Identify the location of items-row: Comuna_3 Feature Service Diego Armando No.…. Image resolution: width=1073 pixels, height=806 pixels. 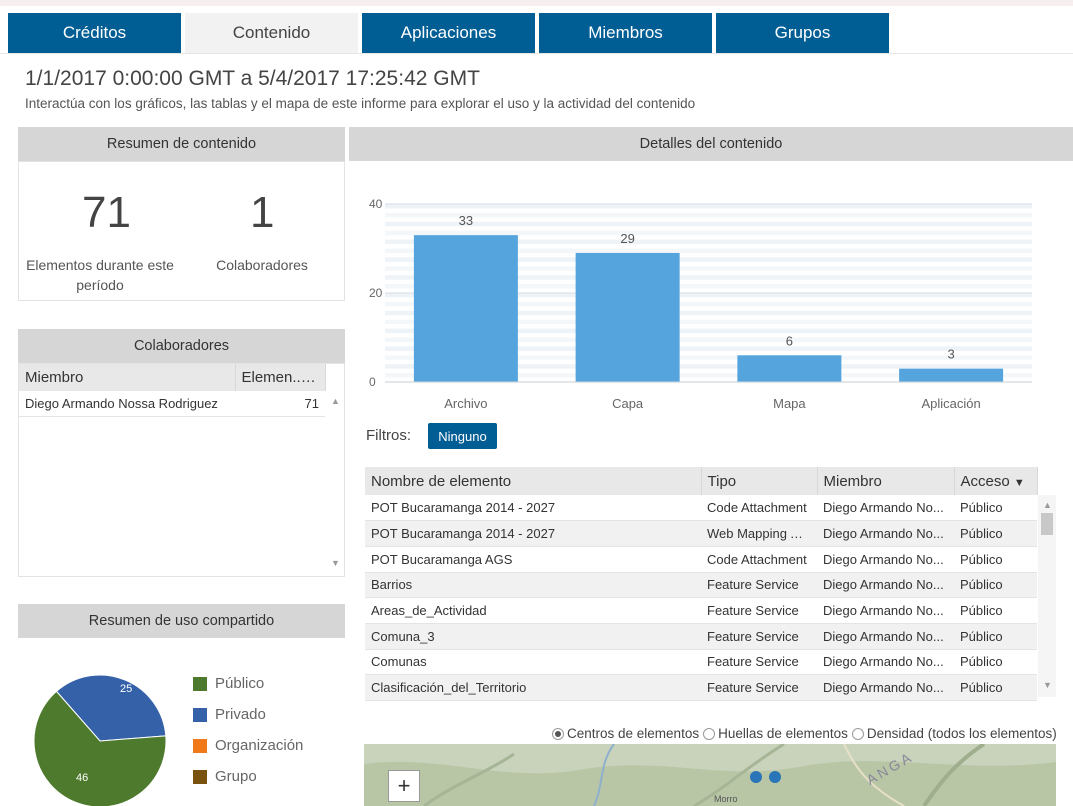
(701, 636).